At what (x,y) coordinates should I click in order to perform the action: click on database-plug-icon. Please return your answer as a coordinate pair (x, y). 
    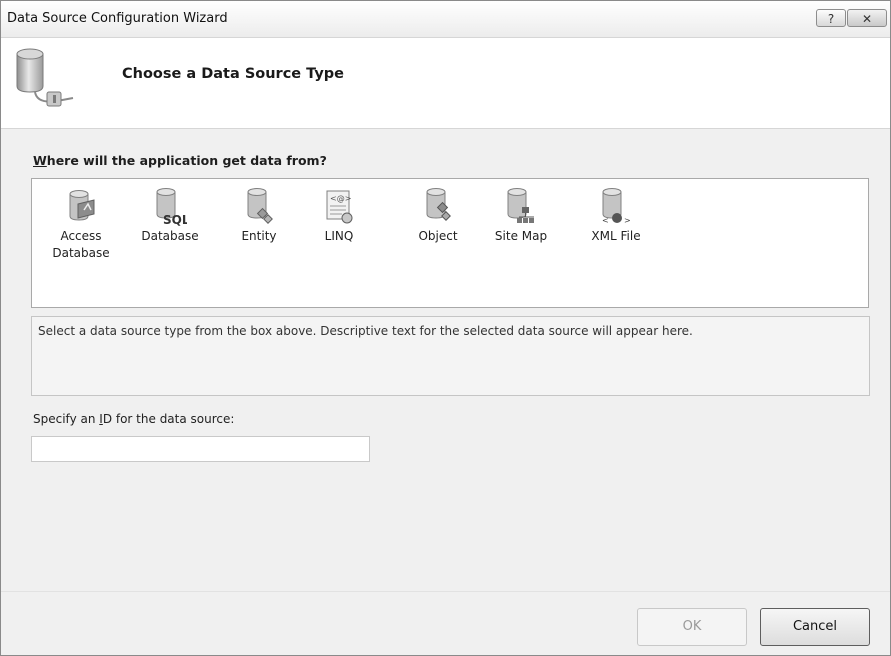
    Looking at the image, I should click on (45, 77).